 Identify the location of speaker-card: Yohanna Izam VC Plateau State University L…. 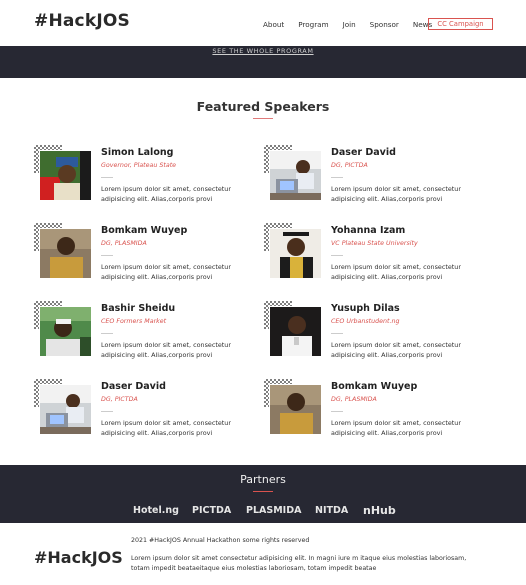
(374, 258).